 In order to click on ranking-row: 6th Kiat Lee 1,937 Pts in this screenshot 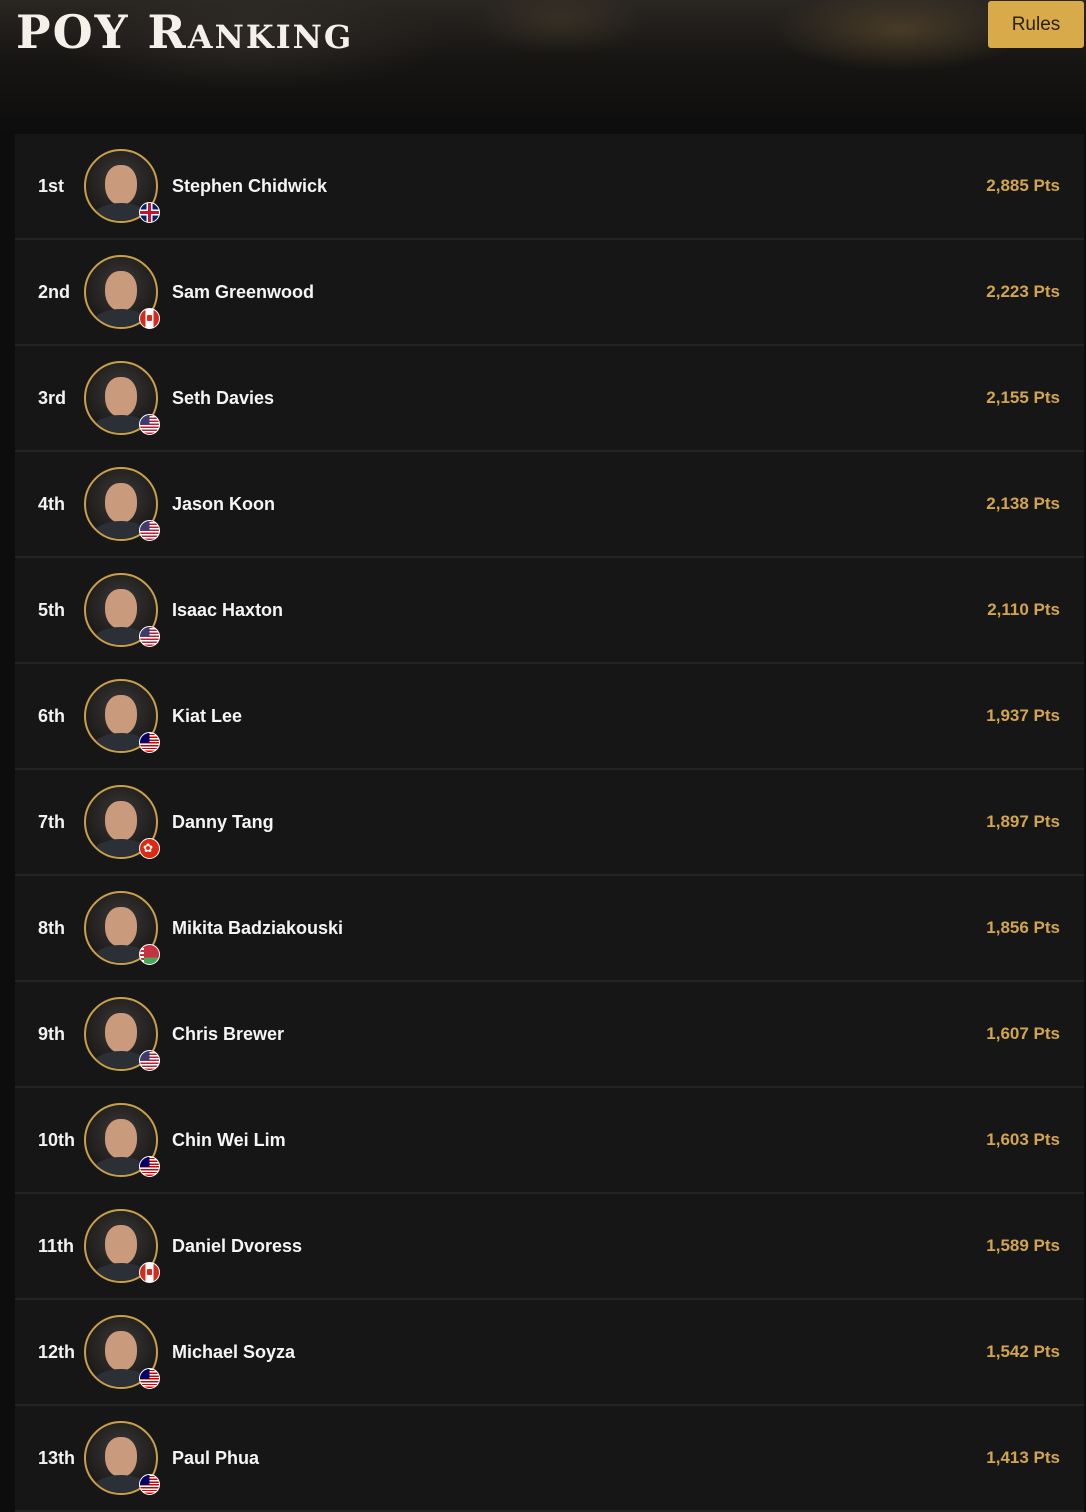, I will do `click(549, 717)`.